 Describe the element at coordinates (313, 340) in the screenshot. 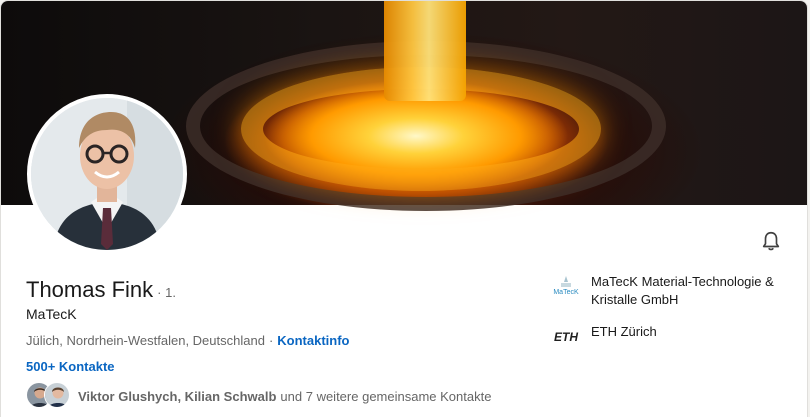

I see `contact-info-link: Kontaktinfo` at that location.